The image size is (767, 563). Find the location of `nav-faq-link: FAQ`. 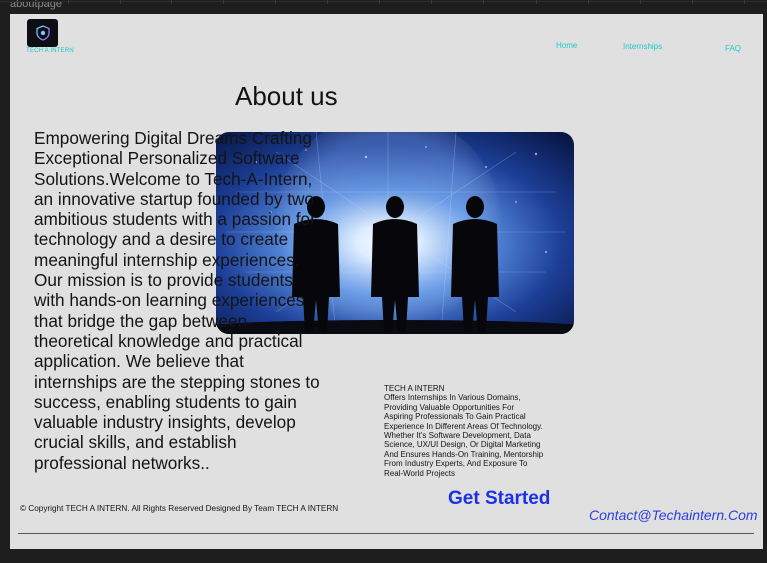

nav-faq-link: FAQ is located at coordinates (733, 48).